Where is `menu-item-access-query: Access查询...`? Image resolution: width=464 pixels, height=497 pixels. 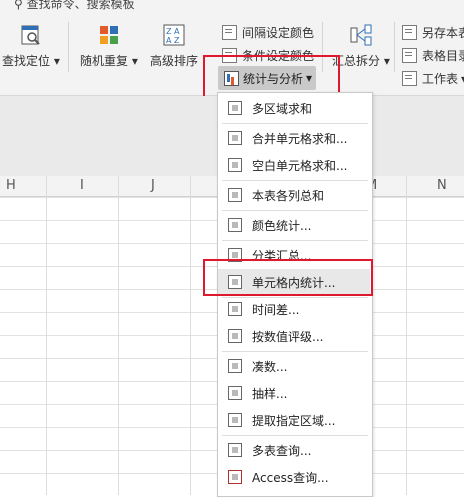 menu-item-access-query: Access查询... is located at coordinates (294, 477).